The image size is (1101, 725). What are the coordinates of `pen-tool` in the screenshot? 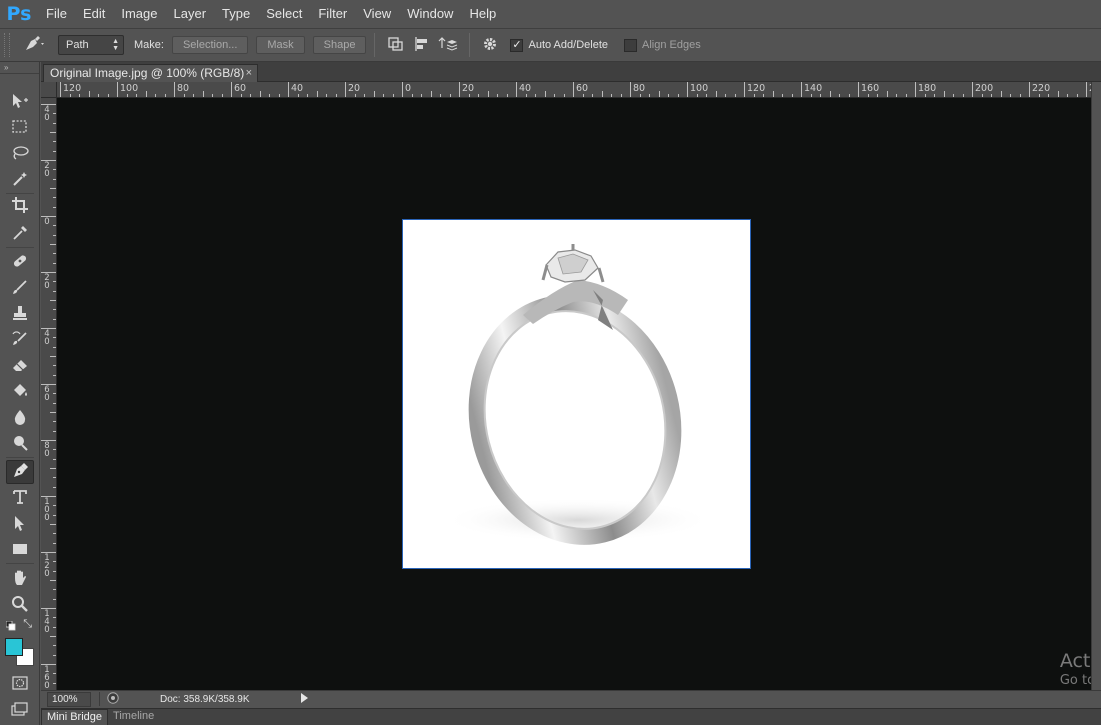 It's located at (20, 472).